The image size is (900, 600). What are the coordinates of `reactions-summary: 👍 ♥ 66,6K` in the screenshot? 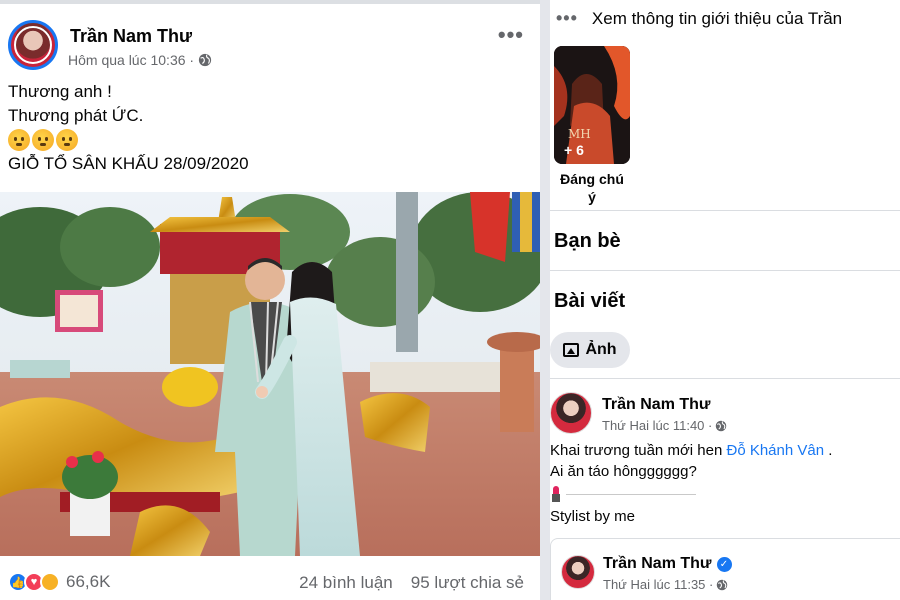 It's located at (59, 582).